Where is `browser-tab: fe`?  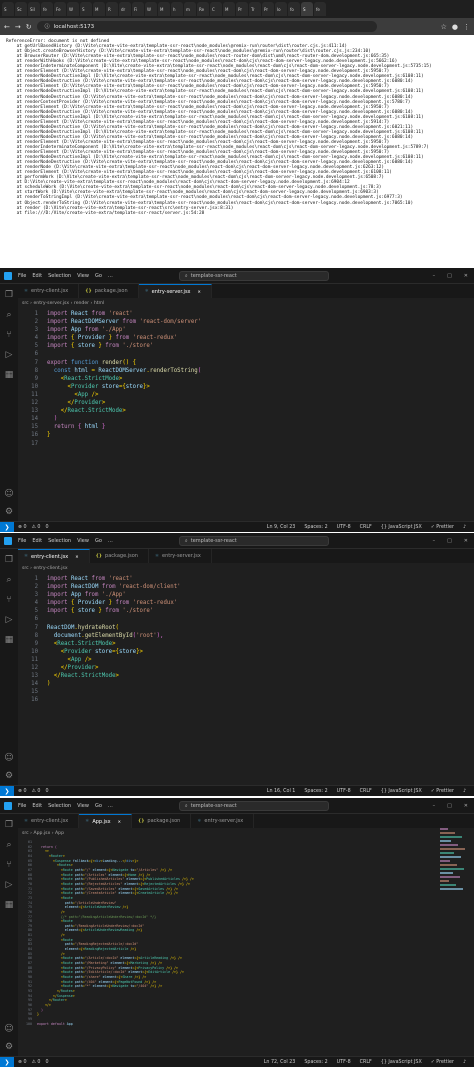 browser-tab: fe is located at coordinates (47, 9).